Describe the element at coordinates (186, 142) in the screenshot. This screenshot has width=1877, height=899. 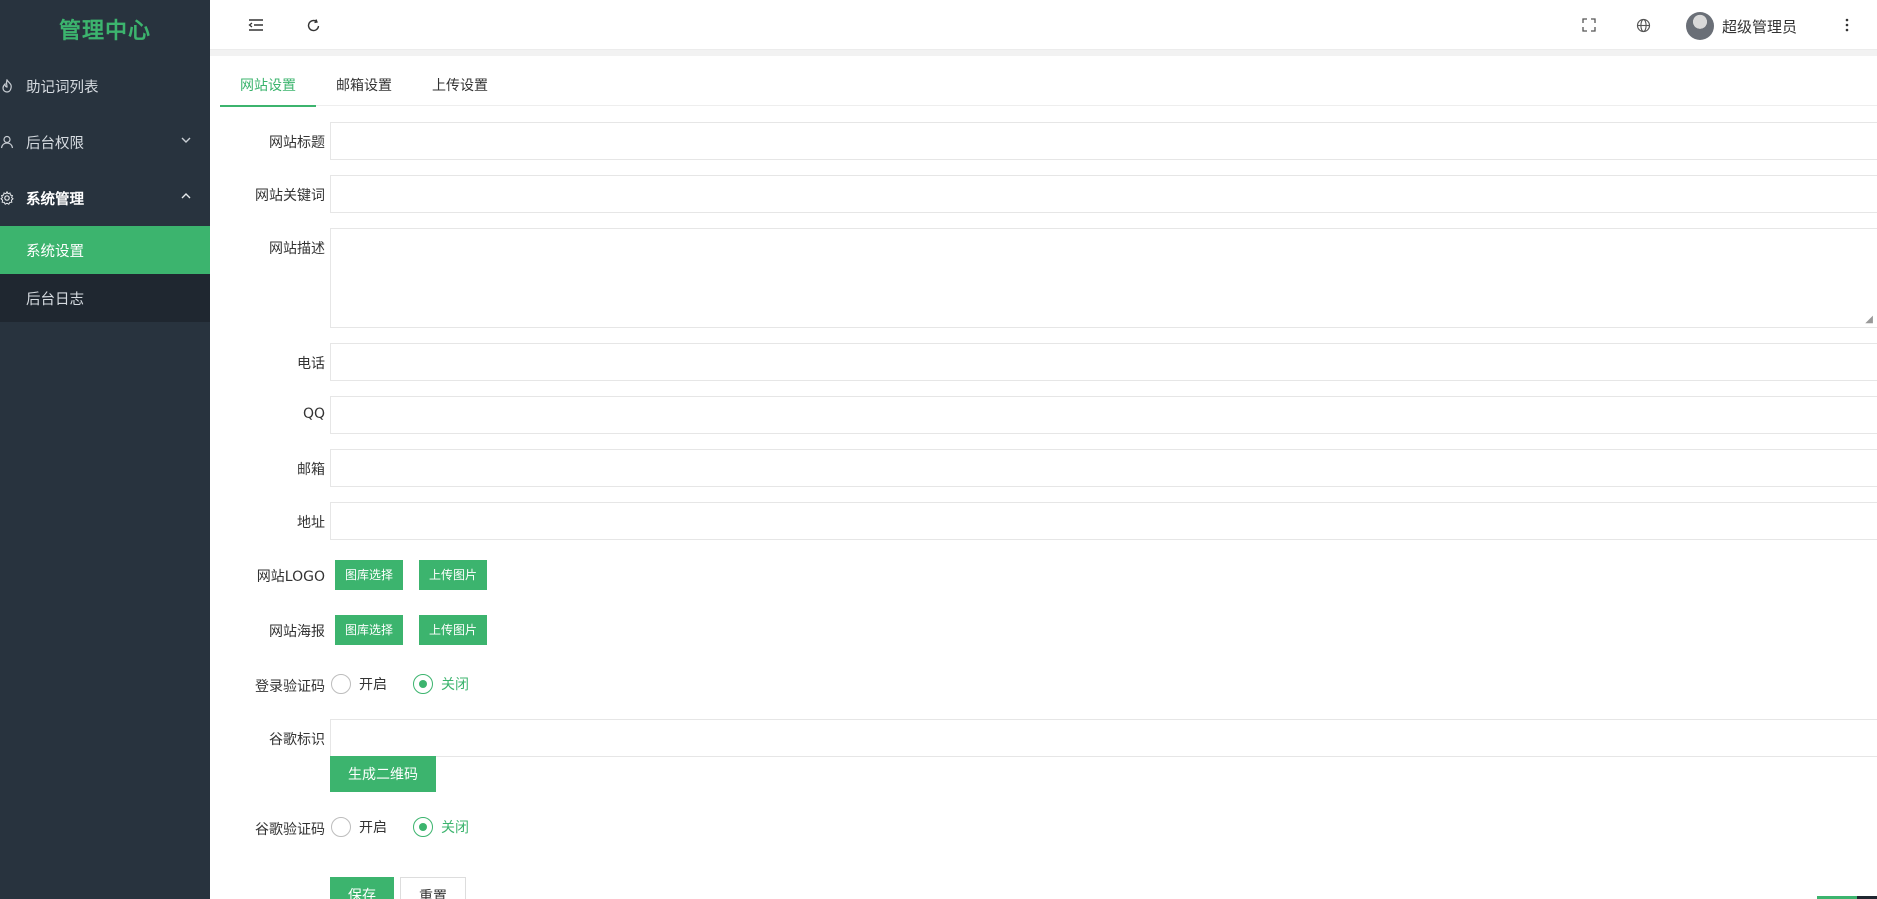
I see `chevron-down-icon` at that location.